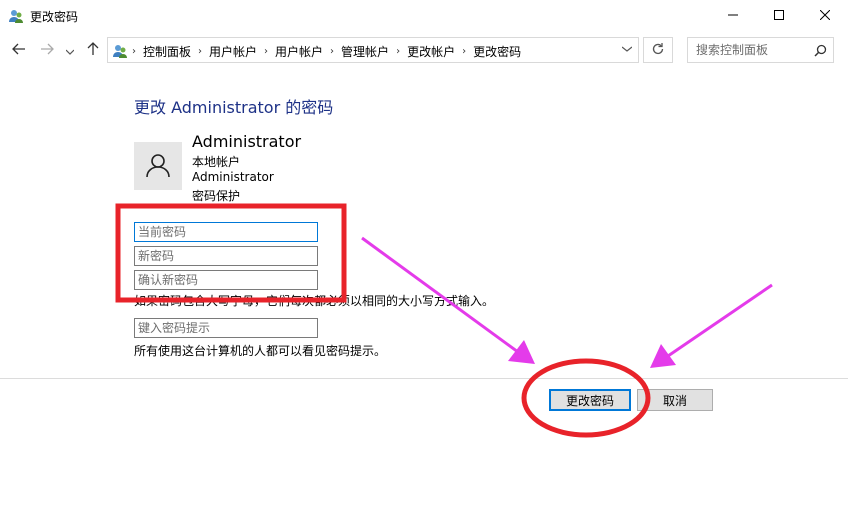  I want to click on back-button, so click(19, 51).